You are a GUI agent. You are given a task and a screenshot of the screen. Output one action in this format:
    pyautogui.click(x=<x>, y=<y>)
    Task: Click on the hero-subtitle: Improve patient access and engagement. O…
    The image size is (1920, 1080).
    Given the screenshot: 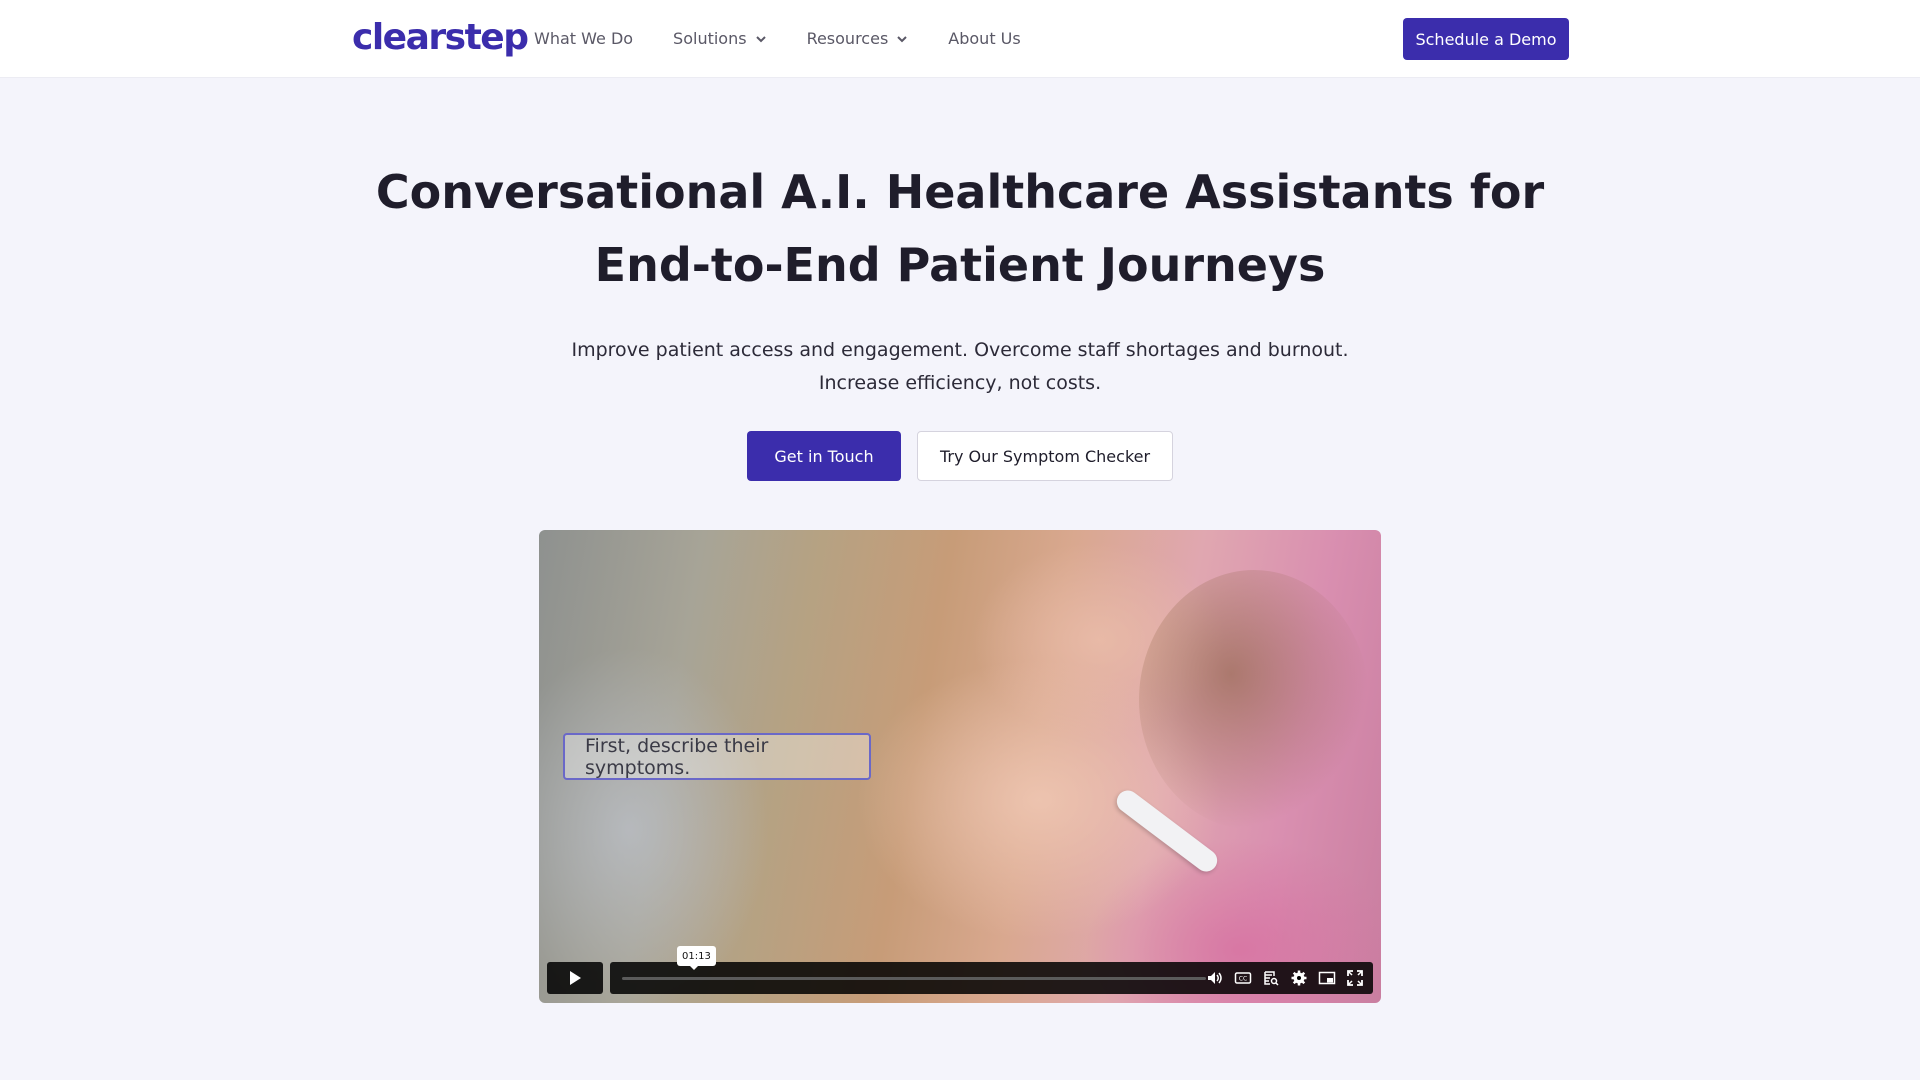 What is the action you would take?
    pyautogui.click(x=960, y=367)
    